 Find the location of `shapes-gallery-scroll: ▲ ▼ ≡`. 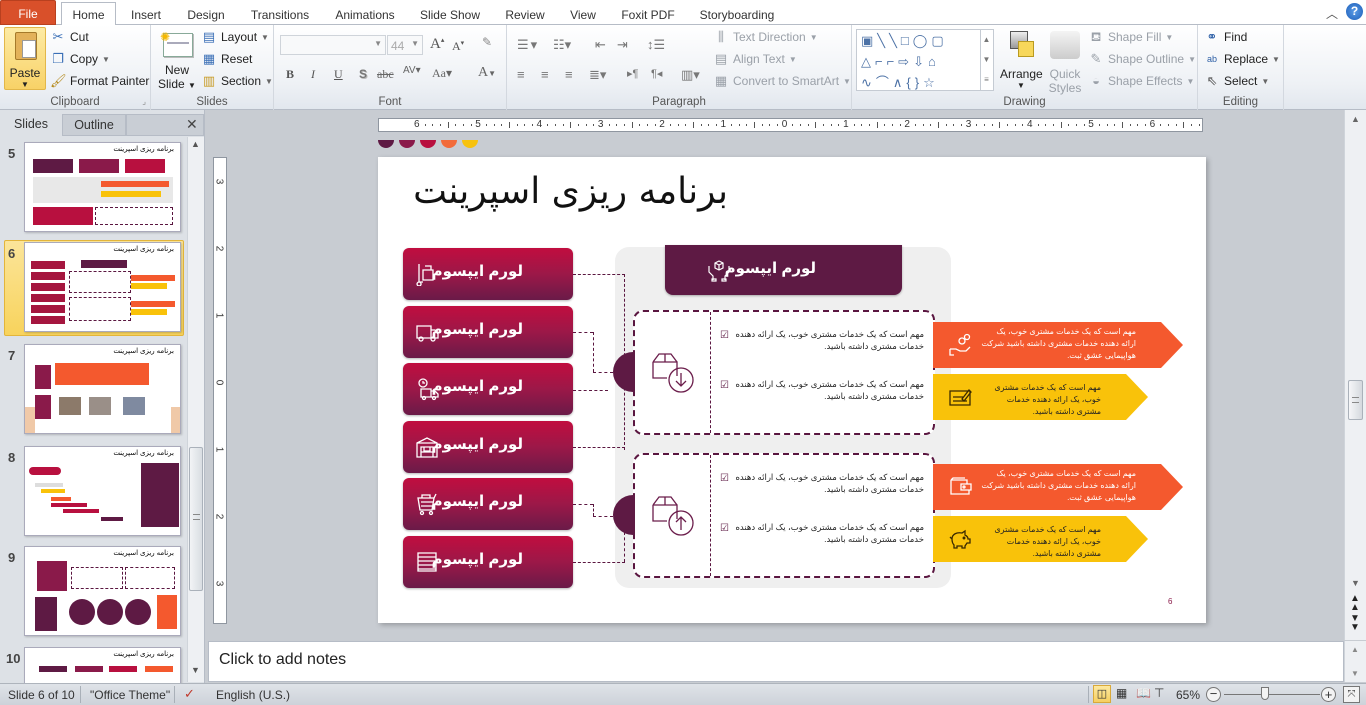

shapes-gallery-scroll: ▲ ▼ ≡ is located at coordinates (986, 60).